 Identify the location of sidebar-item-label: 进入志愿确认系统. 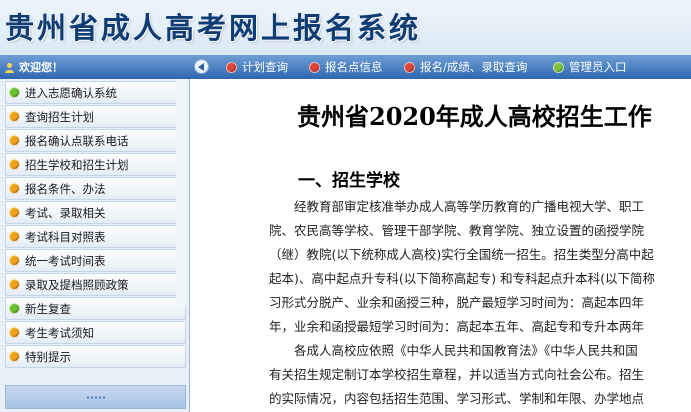
(71, 92).